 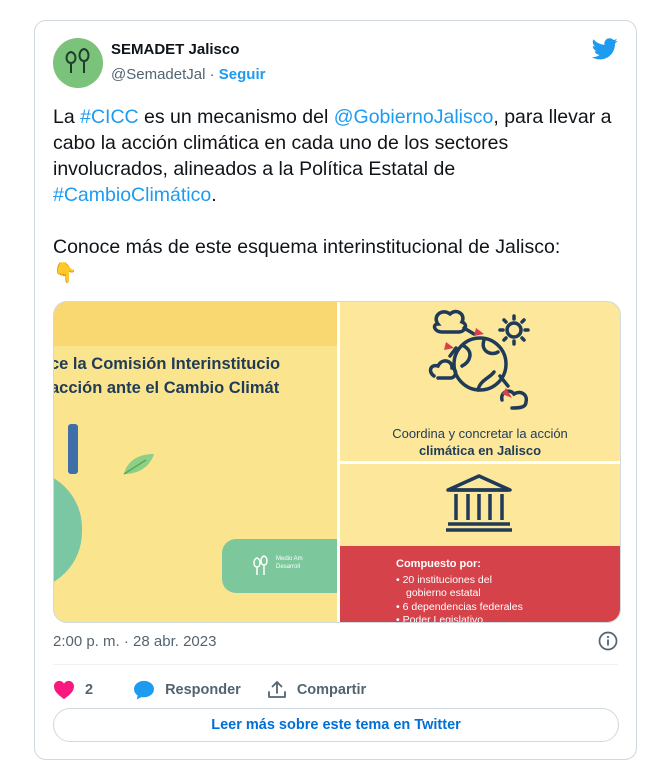 I want to click on header-band, so click(x=195, y=324).